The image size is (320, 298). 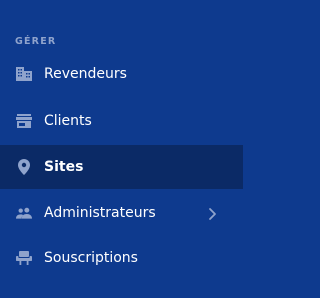 What do you see at coordinates (85, 74) in the screenshot?
I see `sidebar-item-label: Revendeurs` at bounding box center [85, 74].